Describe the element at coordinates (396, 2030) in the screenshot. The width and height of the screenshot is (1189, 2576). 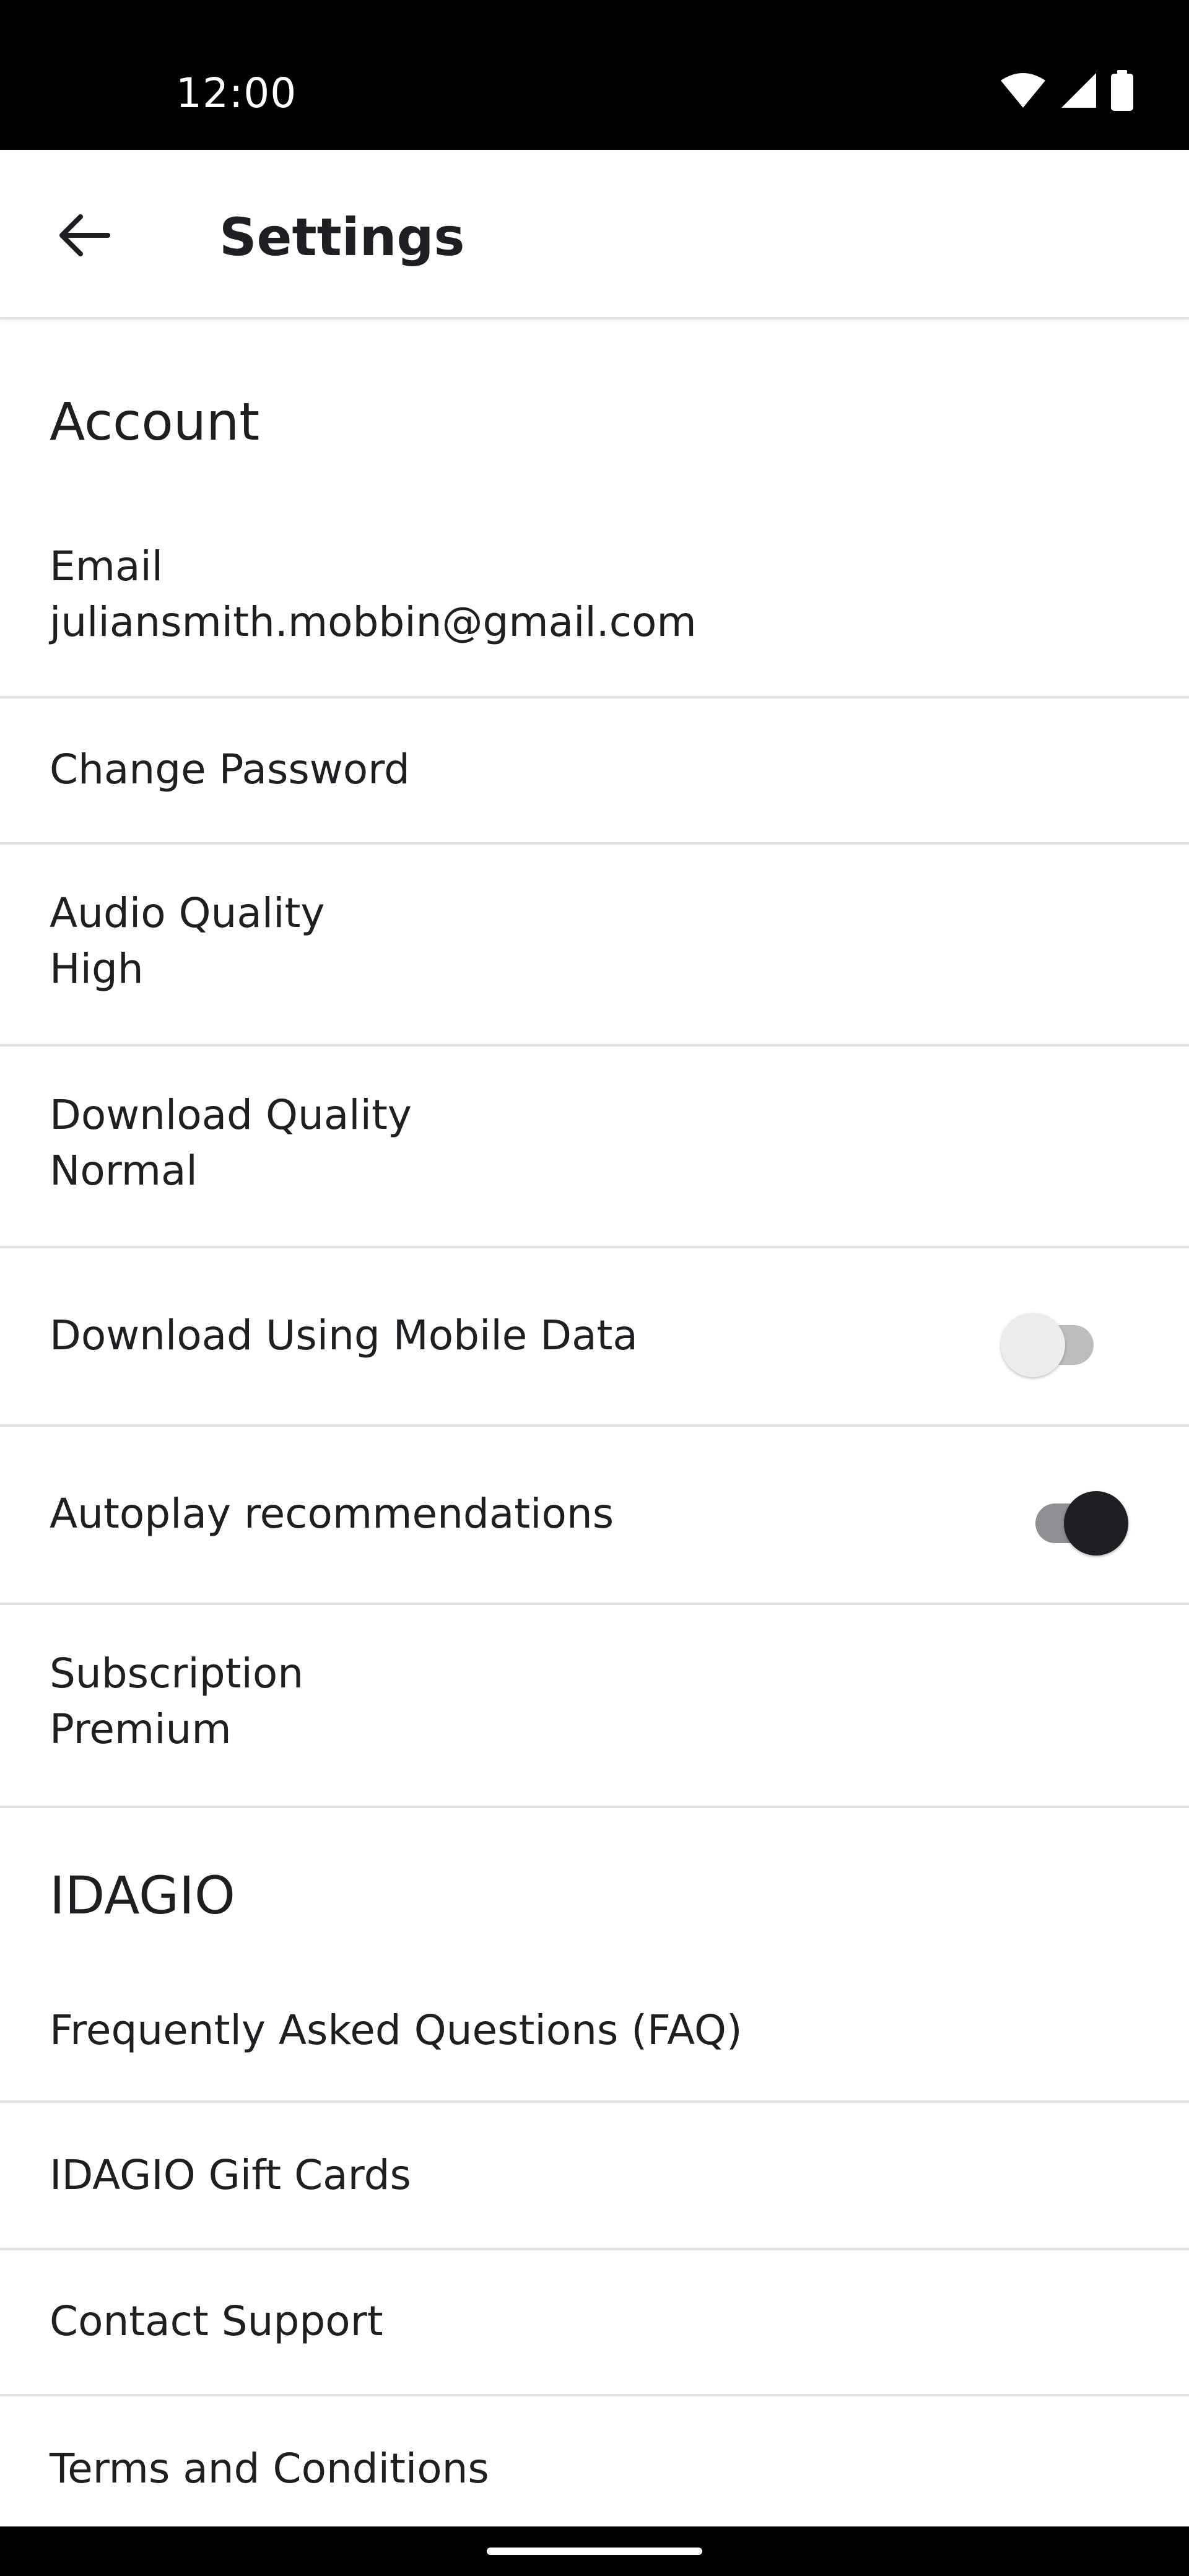
I see `faq-label: Frequently Asked Questions (FAQ)` at that location.